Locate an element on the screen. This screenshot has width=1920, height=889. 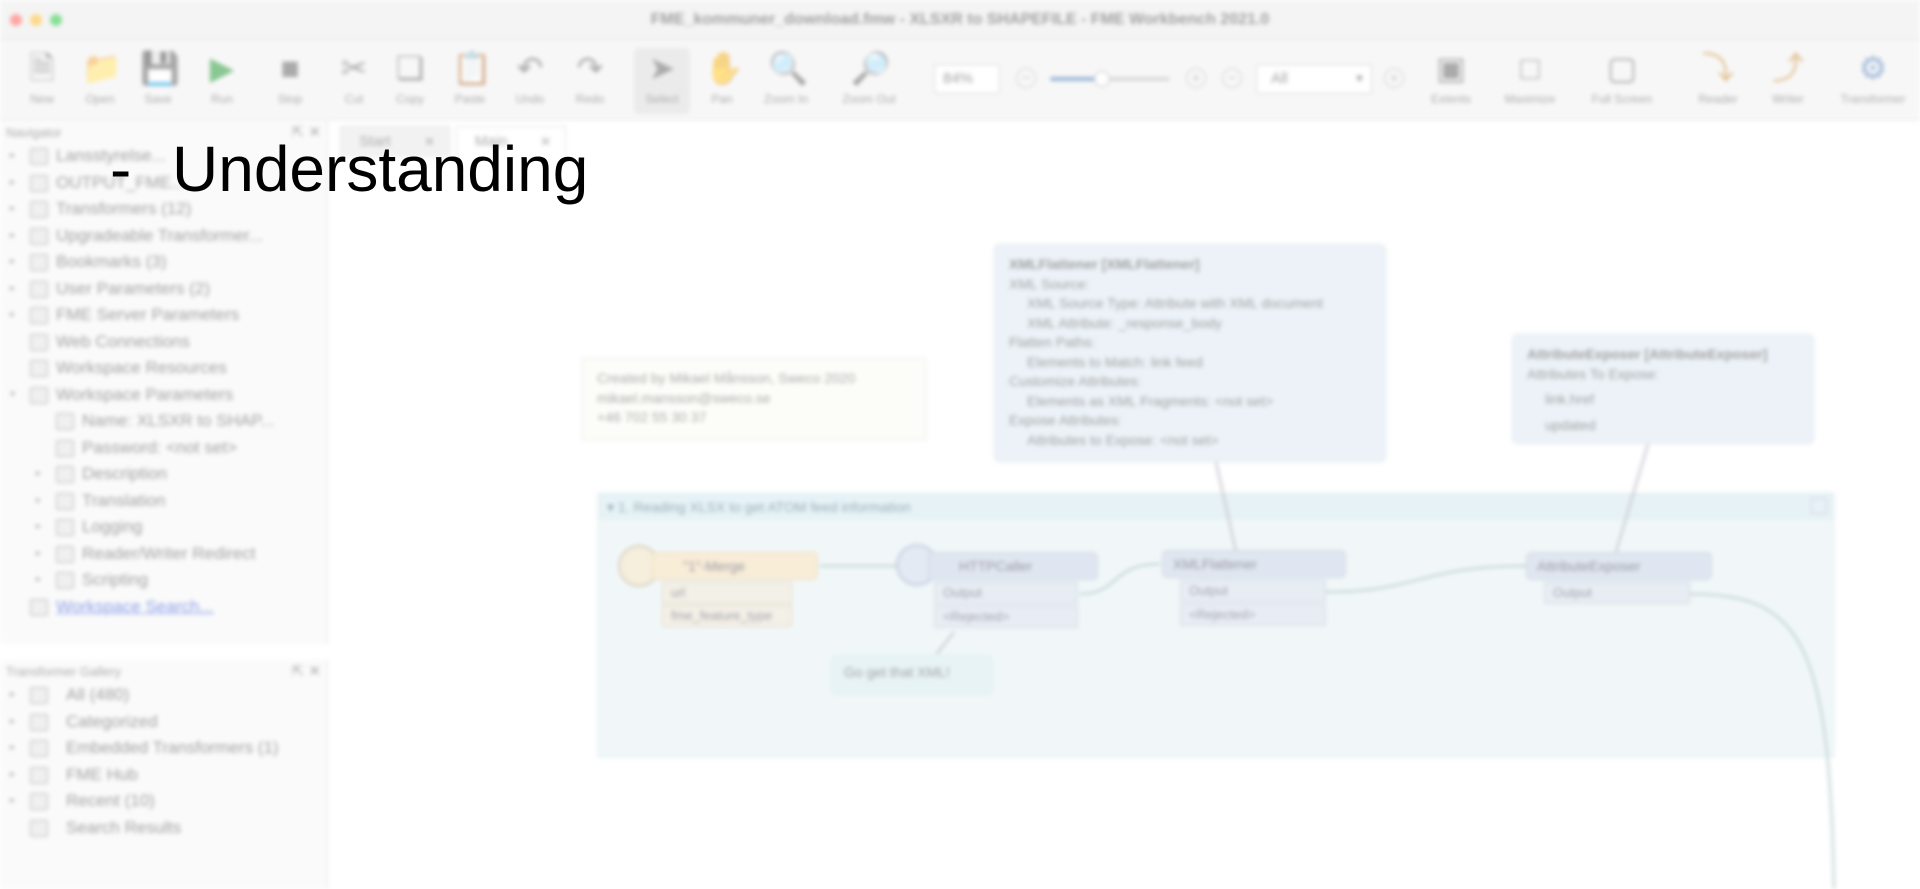
attributeexposer-transformer: AttributeExposer is located at coordinates (1619, 566).